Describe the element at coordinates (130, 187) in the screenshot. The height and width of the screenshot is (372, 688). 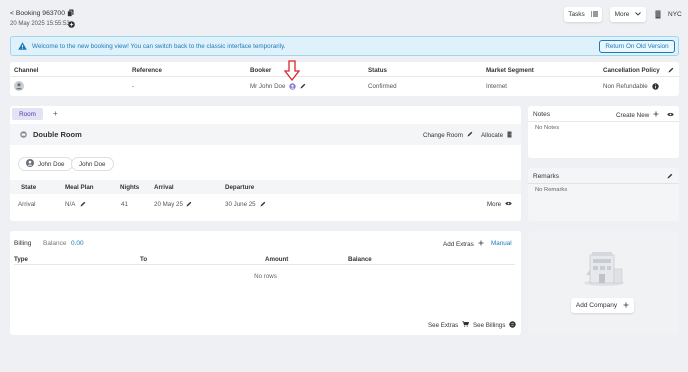
I see `header-nights: Nights` at that location.